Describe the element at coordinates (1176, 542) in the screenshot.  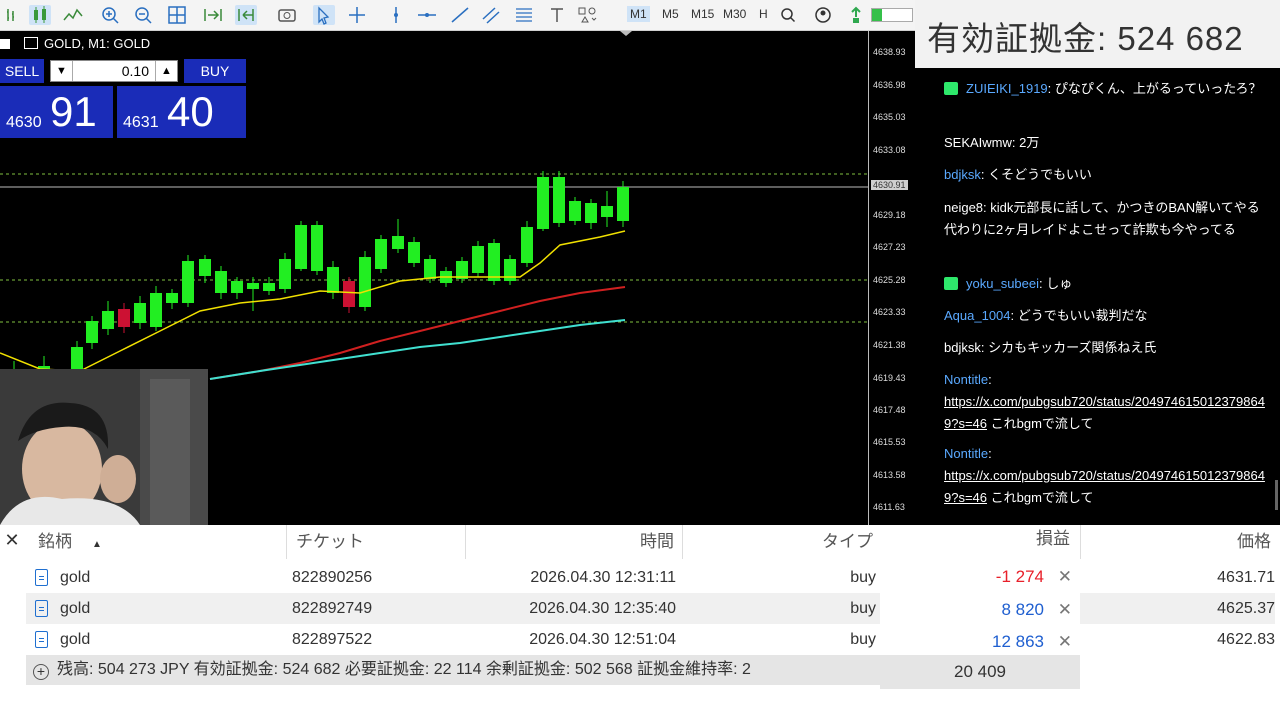
I see `column-header-price: 価格` at that location.